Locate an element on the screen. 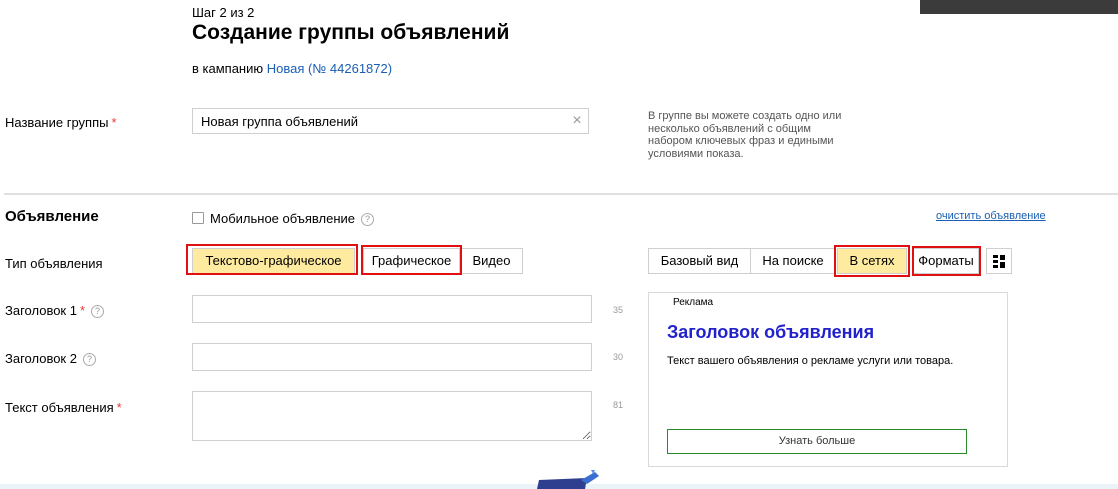 Image resolution: width=1118 pixels, height=489 pixels. layout-grid-icon is located at coordinates (999, 261).